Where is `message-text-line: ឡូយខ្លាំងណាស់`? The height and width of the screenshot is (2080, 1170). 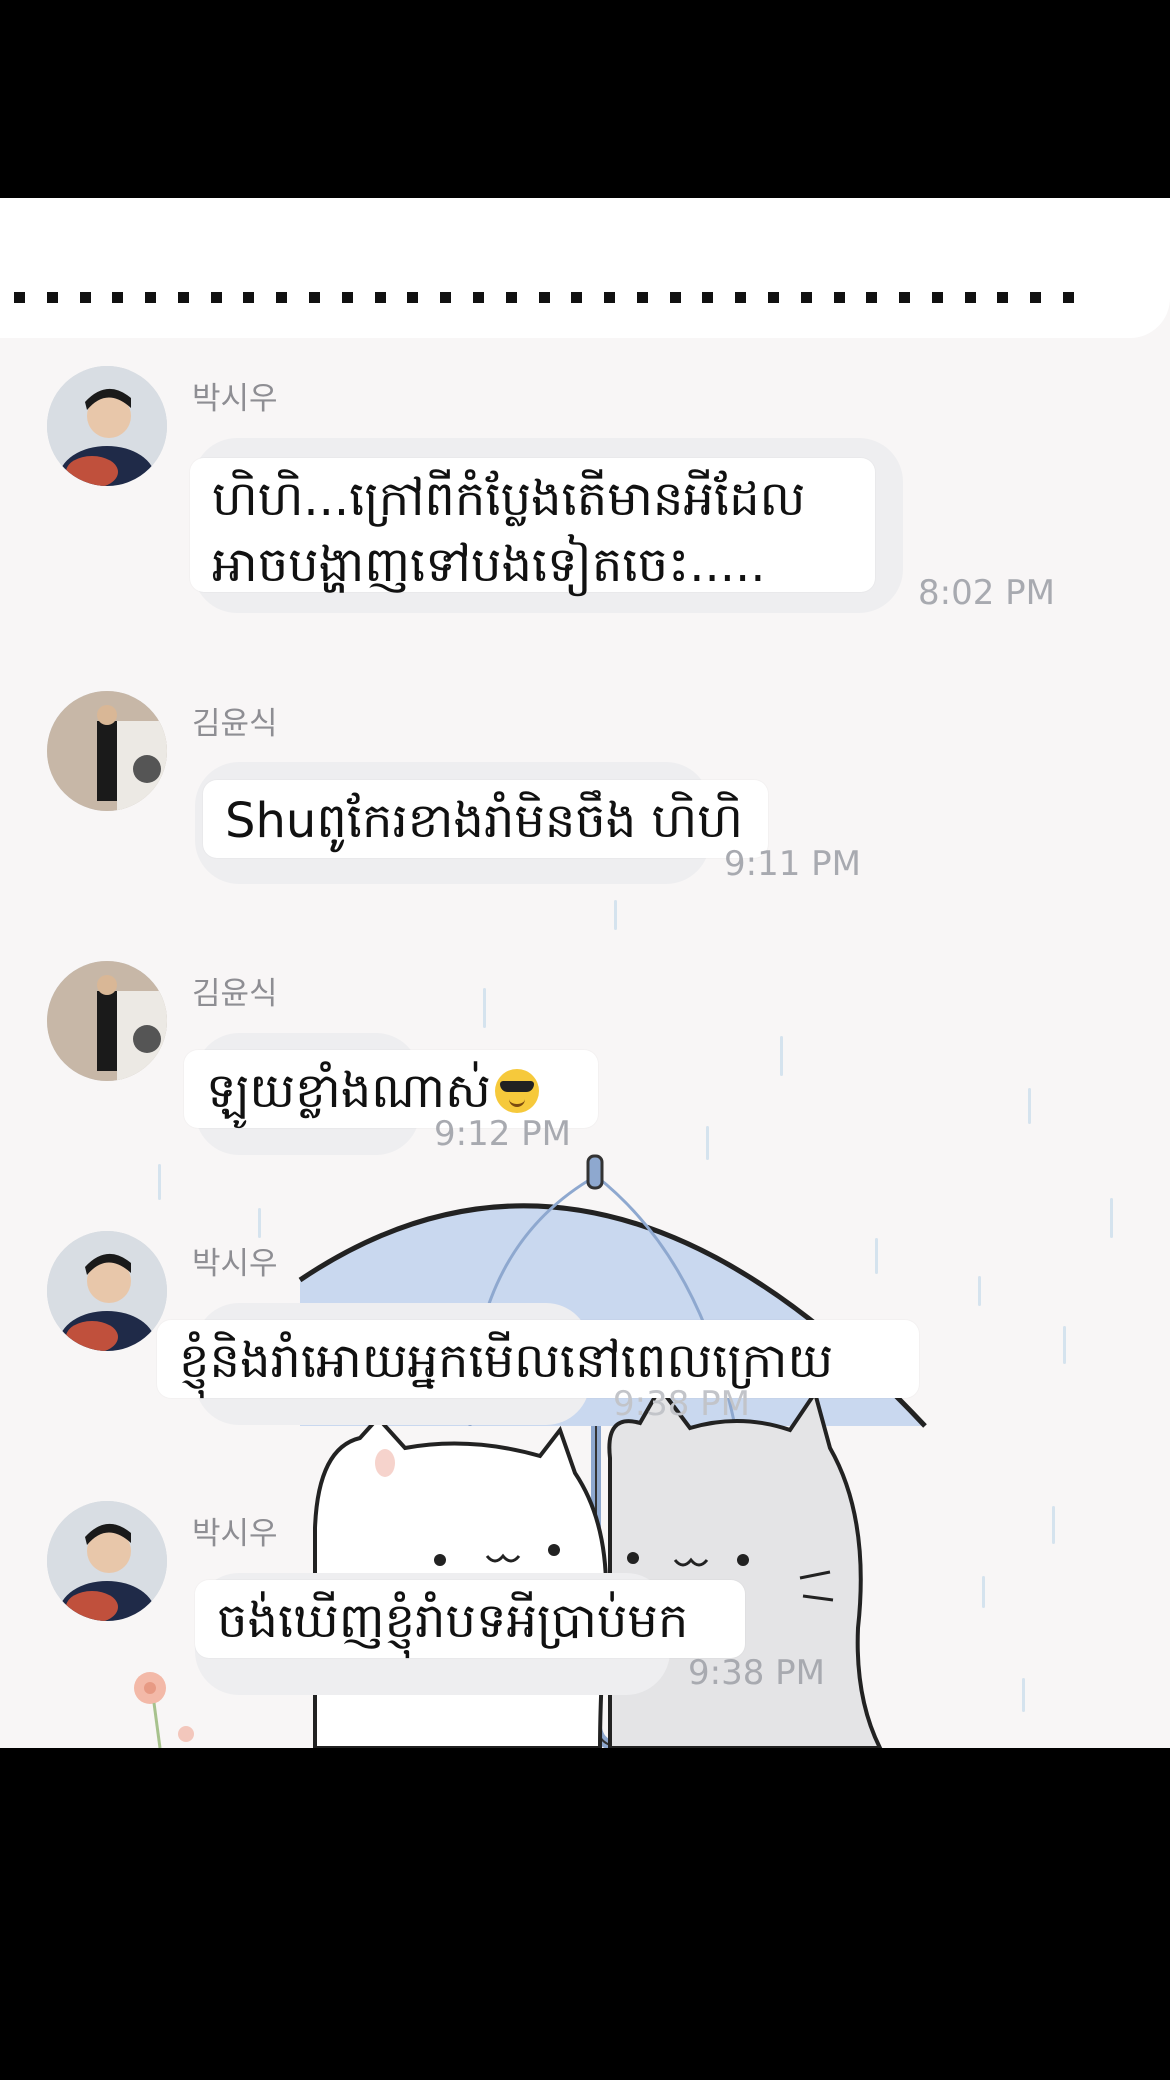
message-text-line: ឡូយខ្លាំងណាស់ is located at coordinates (348, 1091).